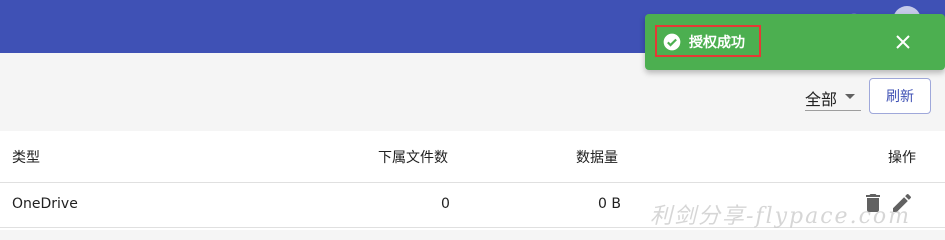 The height and width of the screenshot is (240, 945). I want to click on column-header-data-size: 数据量, so click(597, 158).